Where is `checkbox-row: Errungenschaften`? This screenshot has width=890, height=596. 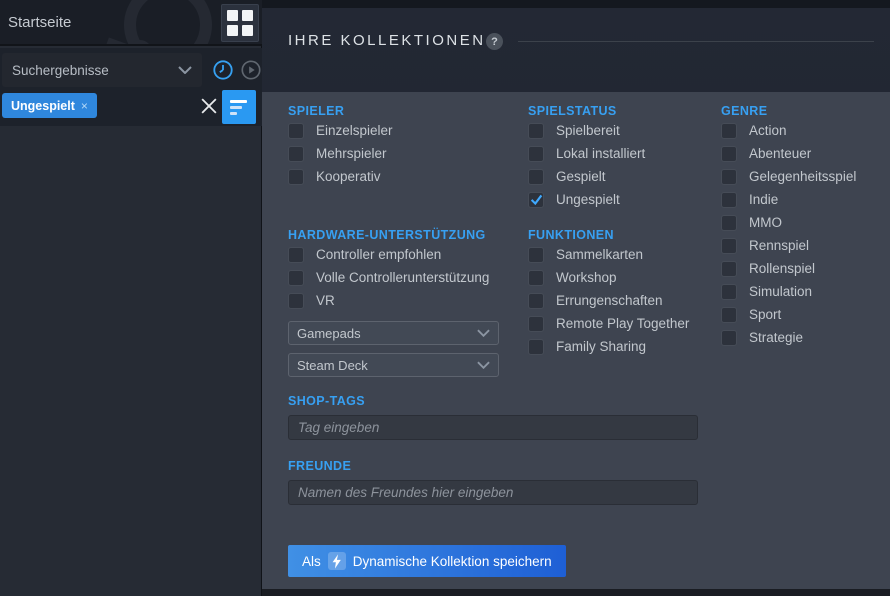 checkbox-row: Errungenschaften is located at coordinates (608, 300).